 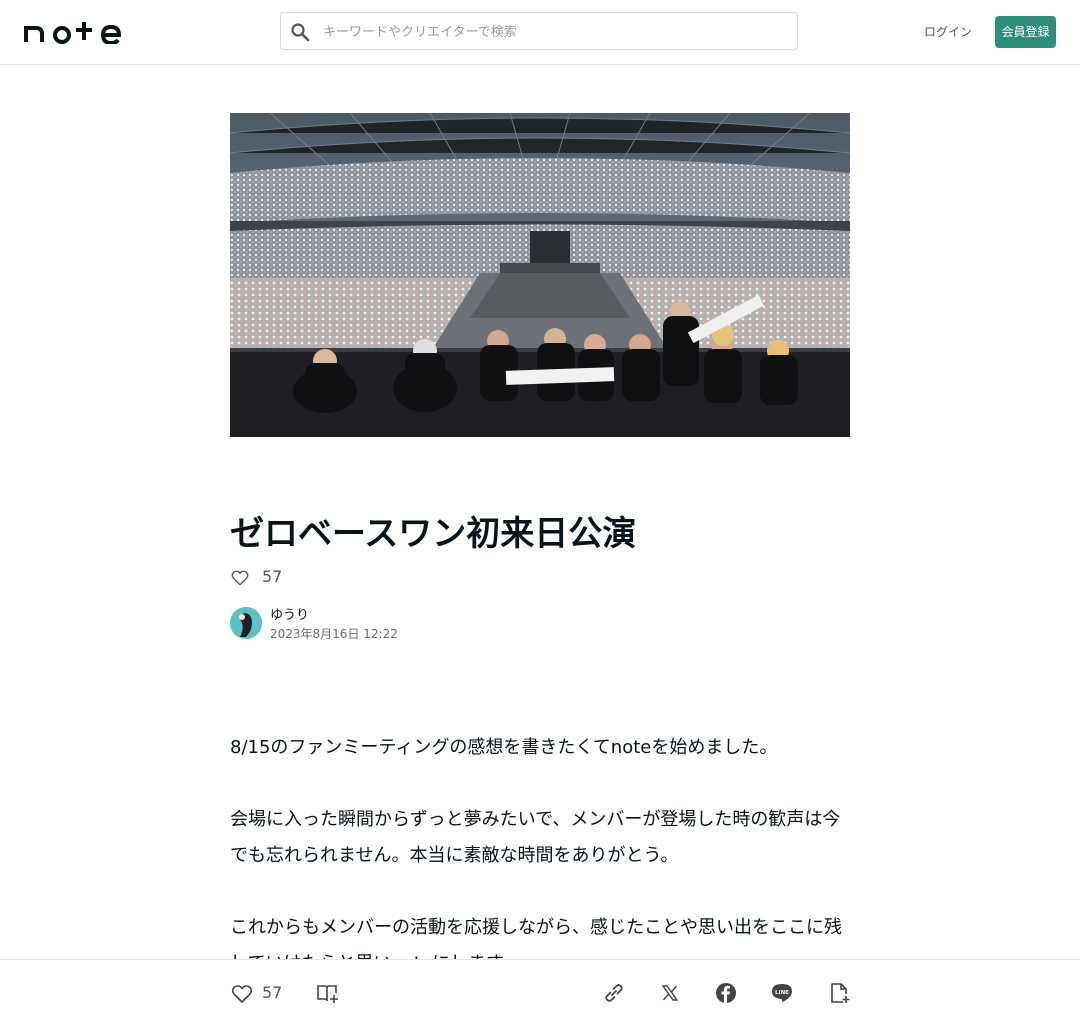 What do you see at coordinates (840, 993) in the screenshot?
I see `note-add-icon` at bounding box center [840, 993].